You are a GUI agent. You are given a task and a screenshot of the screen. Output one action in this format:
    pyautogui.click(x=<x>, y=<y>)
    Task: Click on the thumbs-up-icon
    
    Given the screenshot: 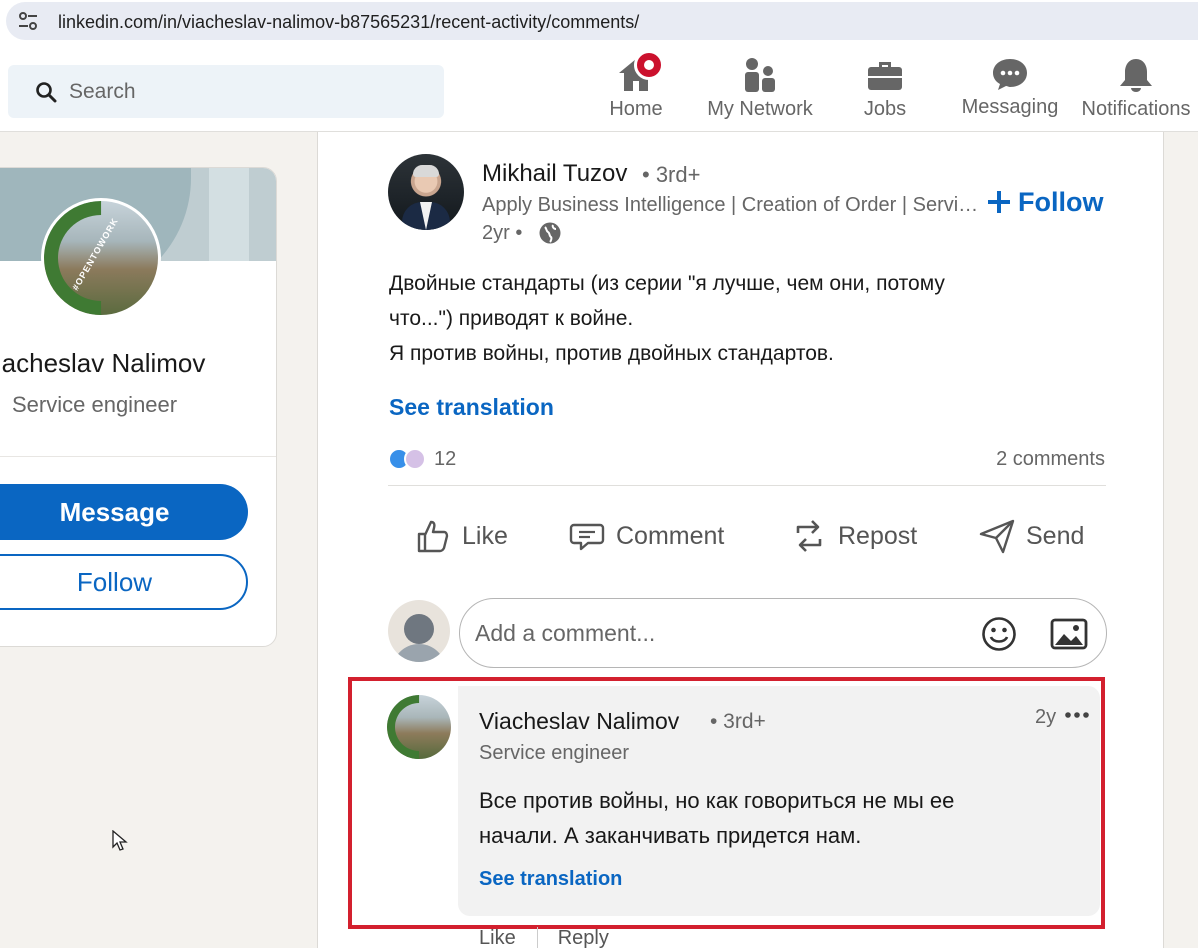 What is the action you would take?
    pyautogui.click(x=433, y=536)
    